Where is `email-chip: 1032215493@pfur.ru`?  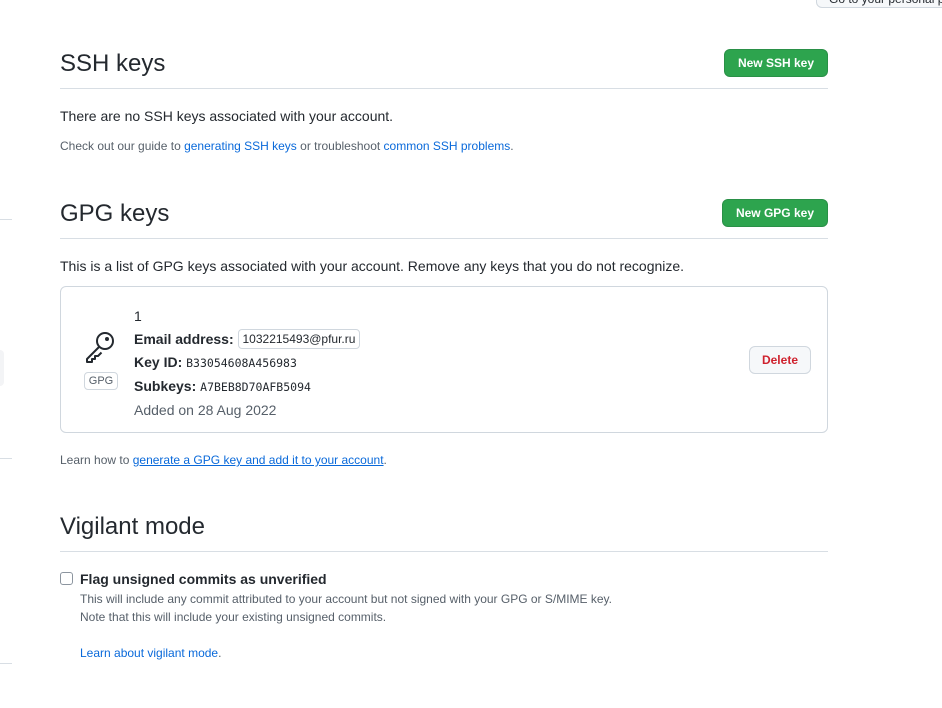
email-chip: 1032215493@pfur.ru is located at coordinates (299, 339).